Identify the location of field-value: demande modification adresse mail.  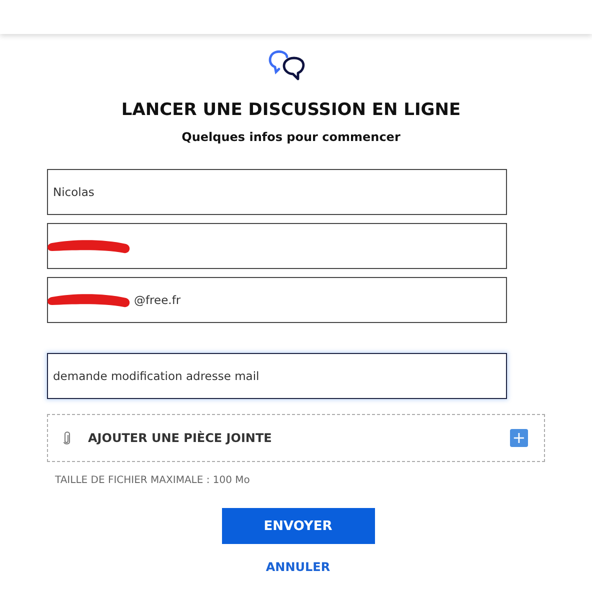
(156, 376).